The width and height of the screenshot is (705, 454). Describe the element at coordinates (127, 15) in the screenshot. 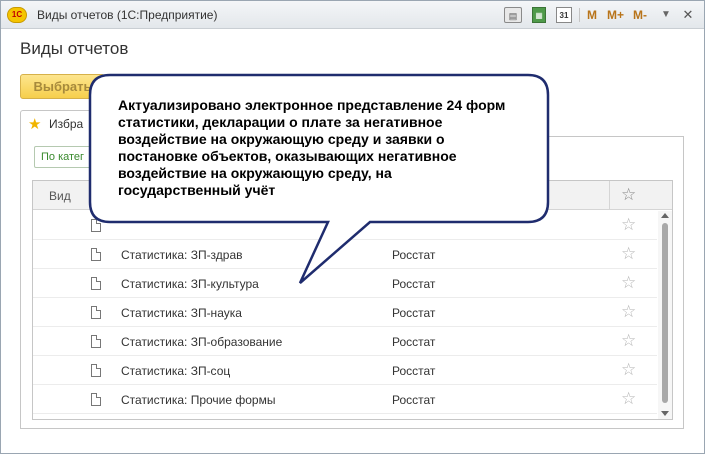

I see `window-title: Виды отчетов (1С:Предприятие)` at that location.